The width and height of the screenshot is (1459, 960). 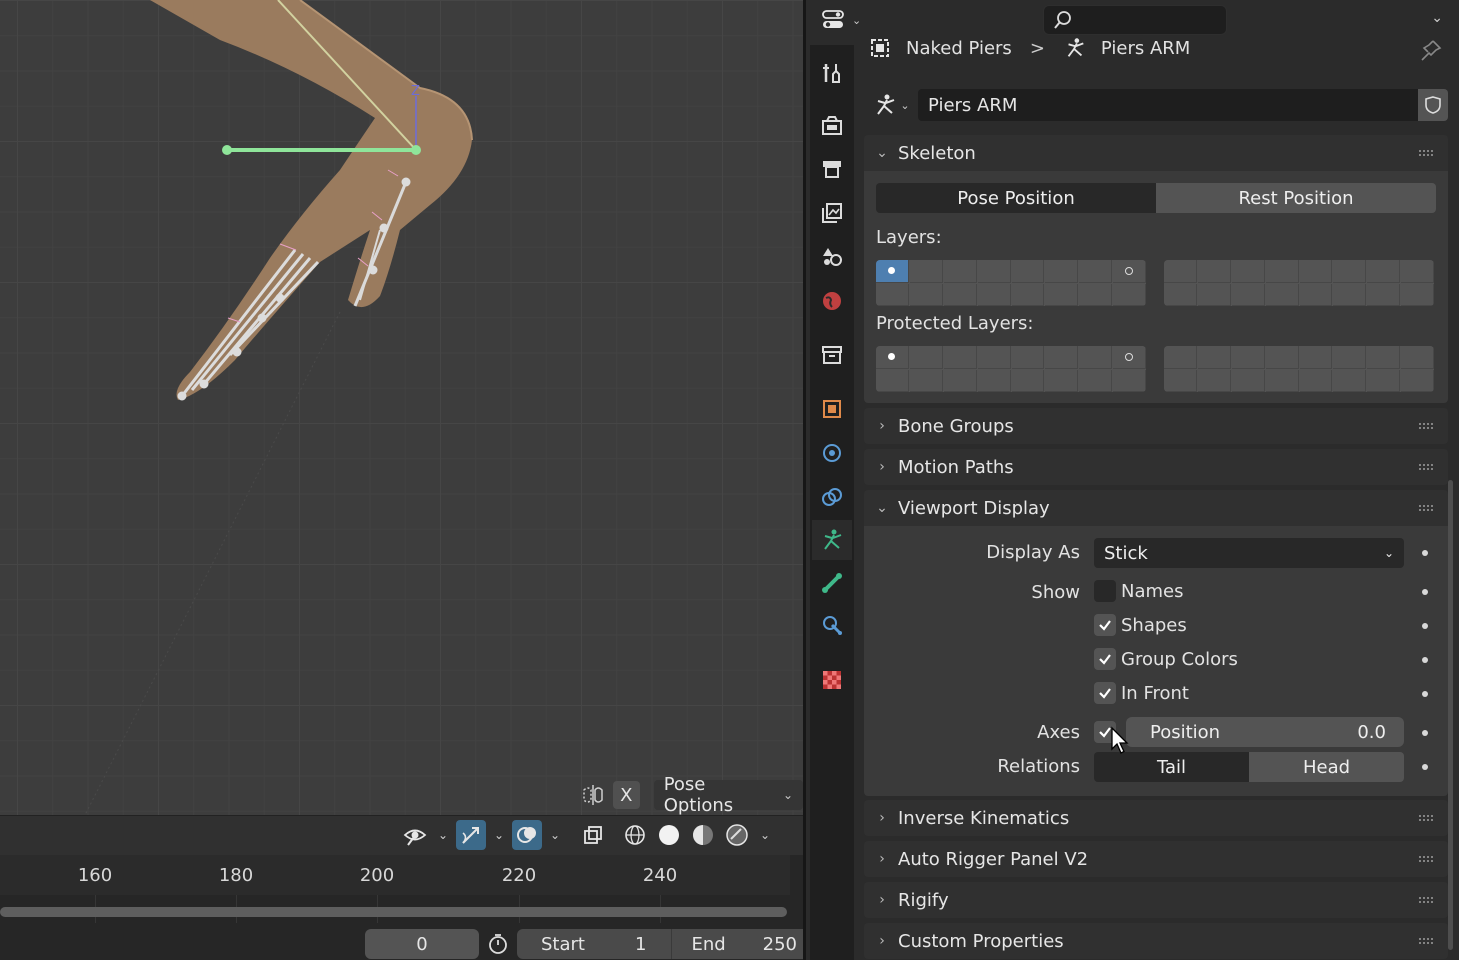 What do you see at coordinates (669, 835) in the screenshot?
I see `solid-shading-icon` at bounding box center [669, 835].